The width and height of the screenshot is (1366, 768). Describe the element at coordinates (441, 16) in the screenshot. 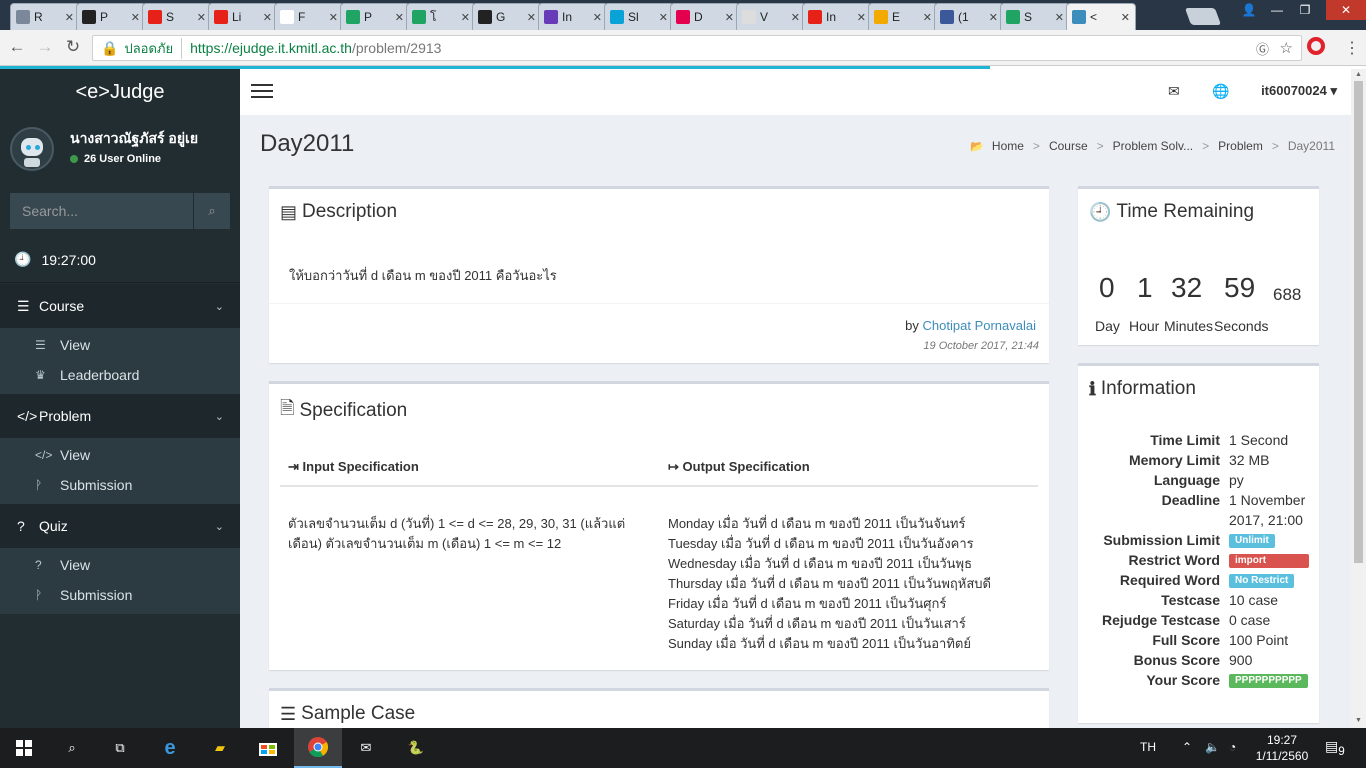

I see `browser-tab: โ ✕` at that location.